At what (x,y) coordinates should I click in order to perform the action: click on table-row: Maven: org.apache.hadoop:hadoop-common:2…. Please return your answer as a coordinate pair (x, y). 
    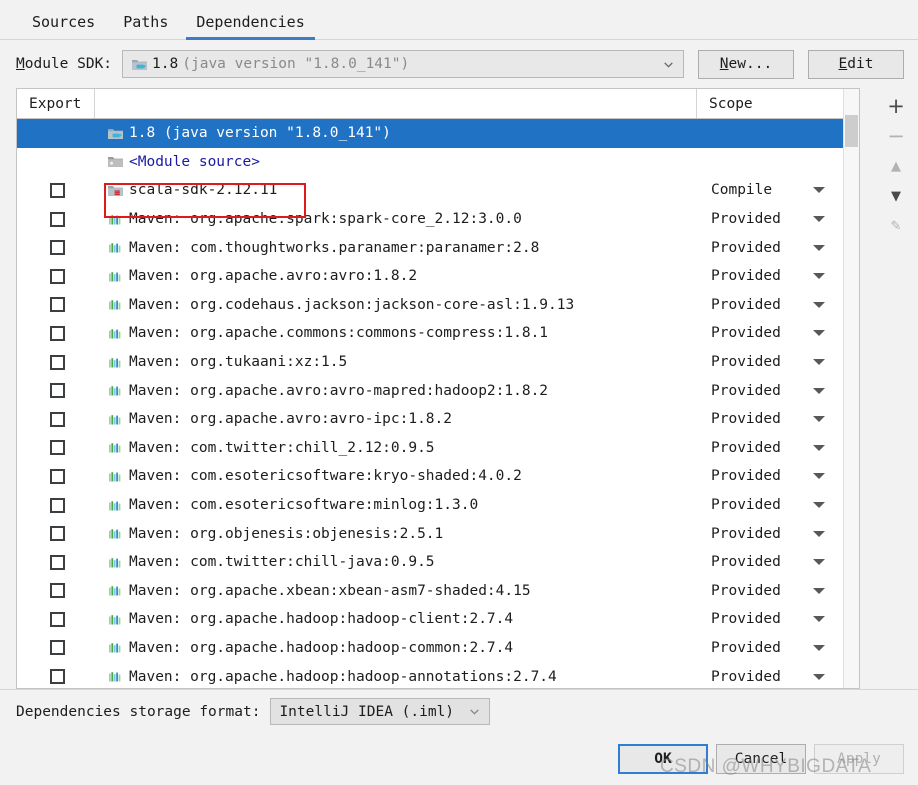
    Looking at the image, I should click on (430, 648).